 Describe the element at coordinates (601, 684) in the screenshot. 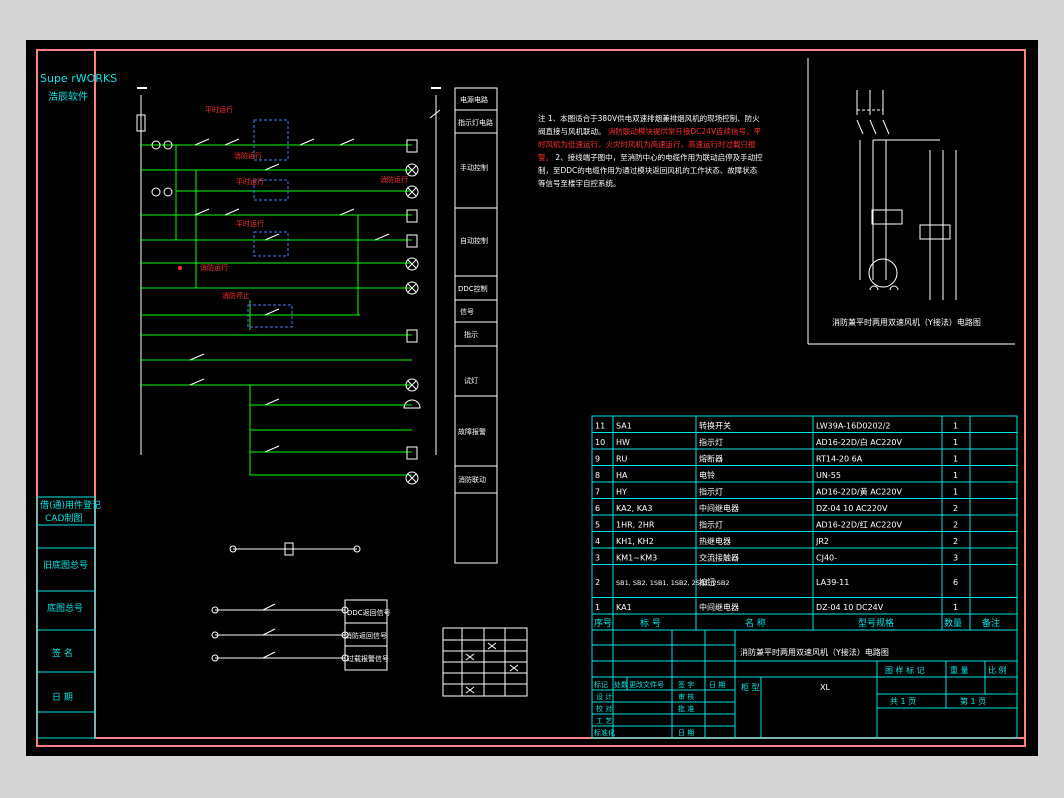

I see `tb-rev-0: 标记` at that location.